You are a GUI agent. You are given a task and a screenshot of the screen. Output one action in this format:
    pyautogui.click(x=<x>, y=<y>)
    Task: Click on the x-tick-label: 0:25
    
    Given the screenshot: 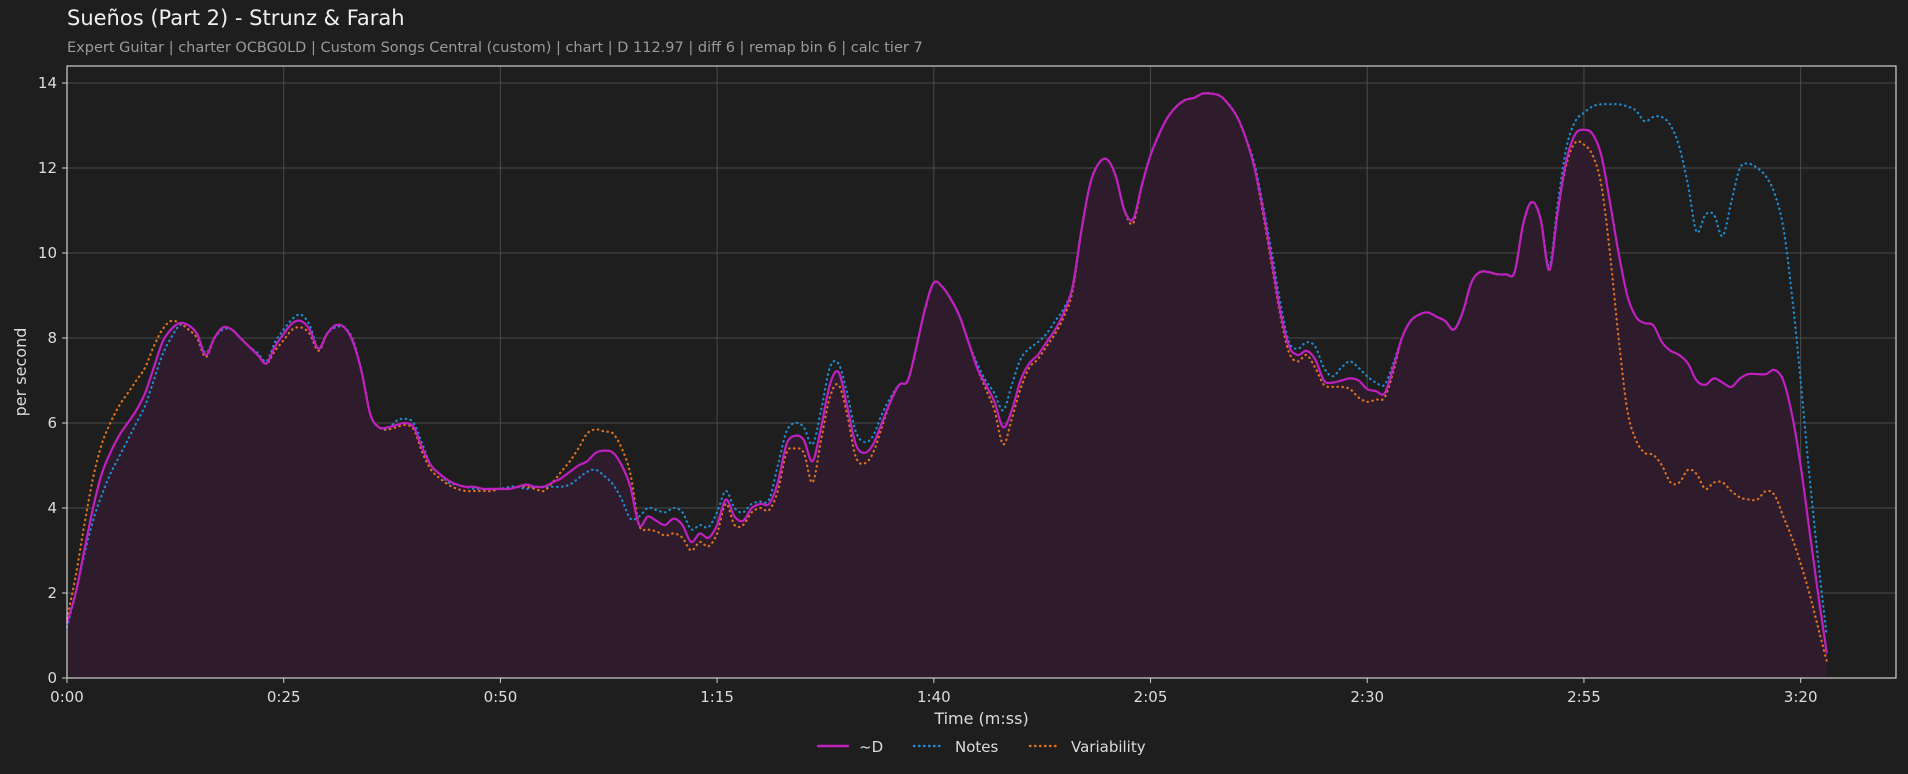 What is the action you would take?
    pyautogui.click(x=284, y=697)
    